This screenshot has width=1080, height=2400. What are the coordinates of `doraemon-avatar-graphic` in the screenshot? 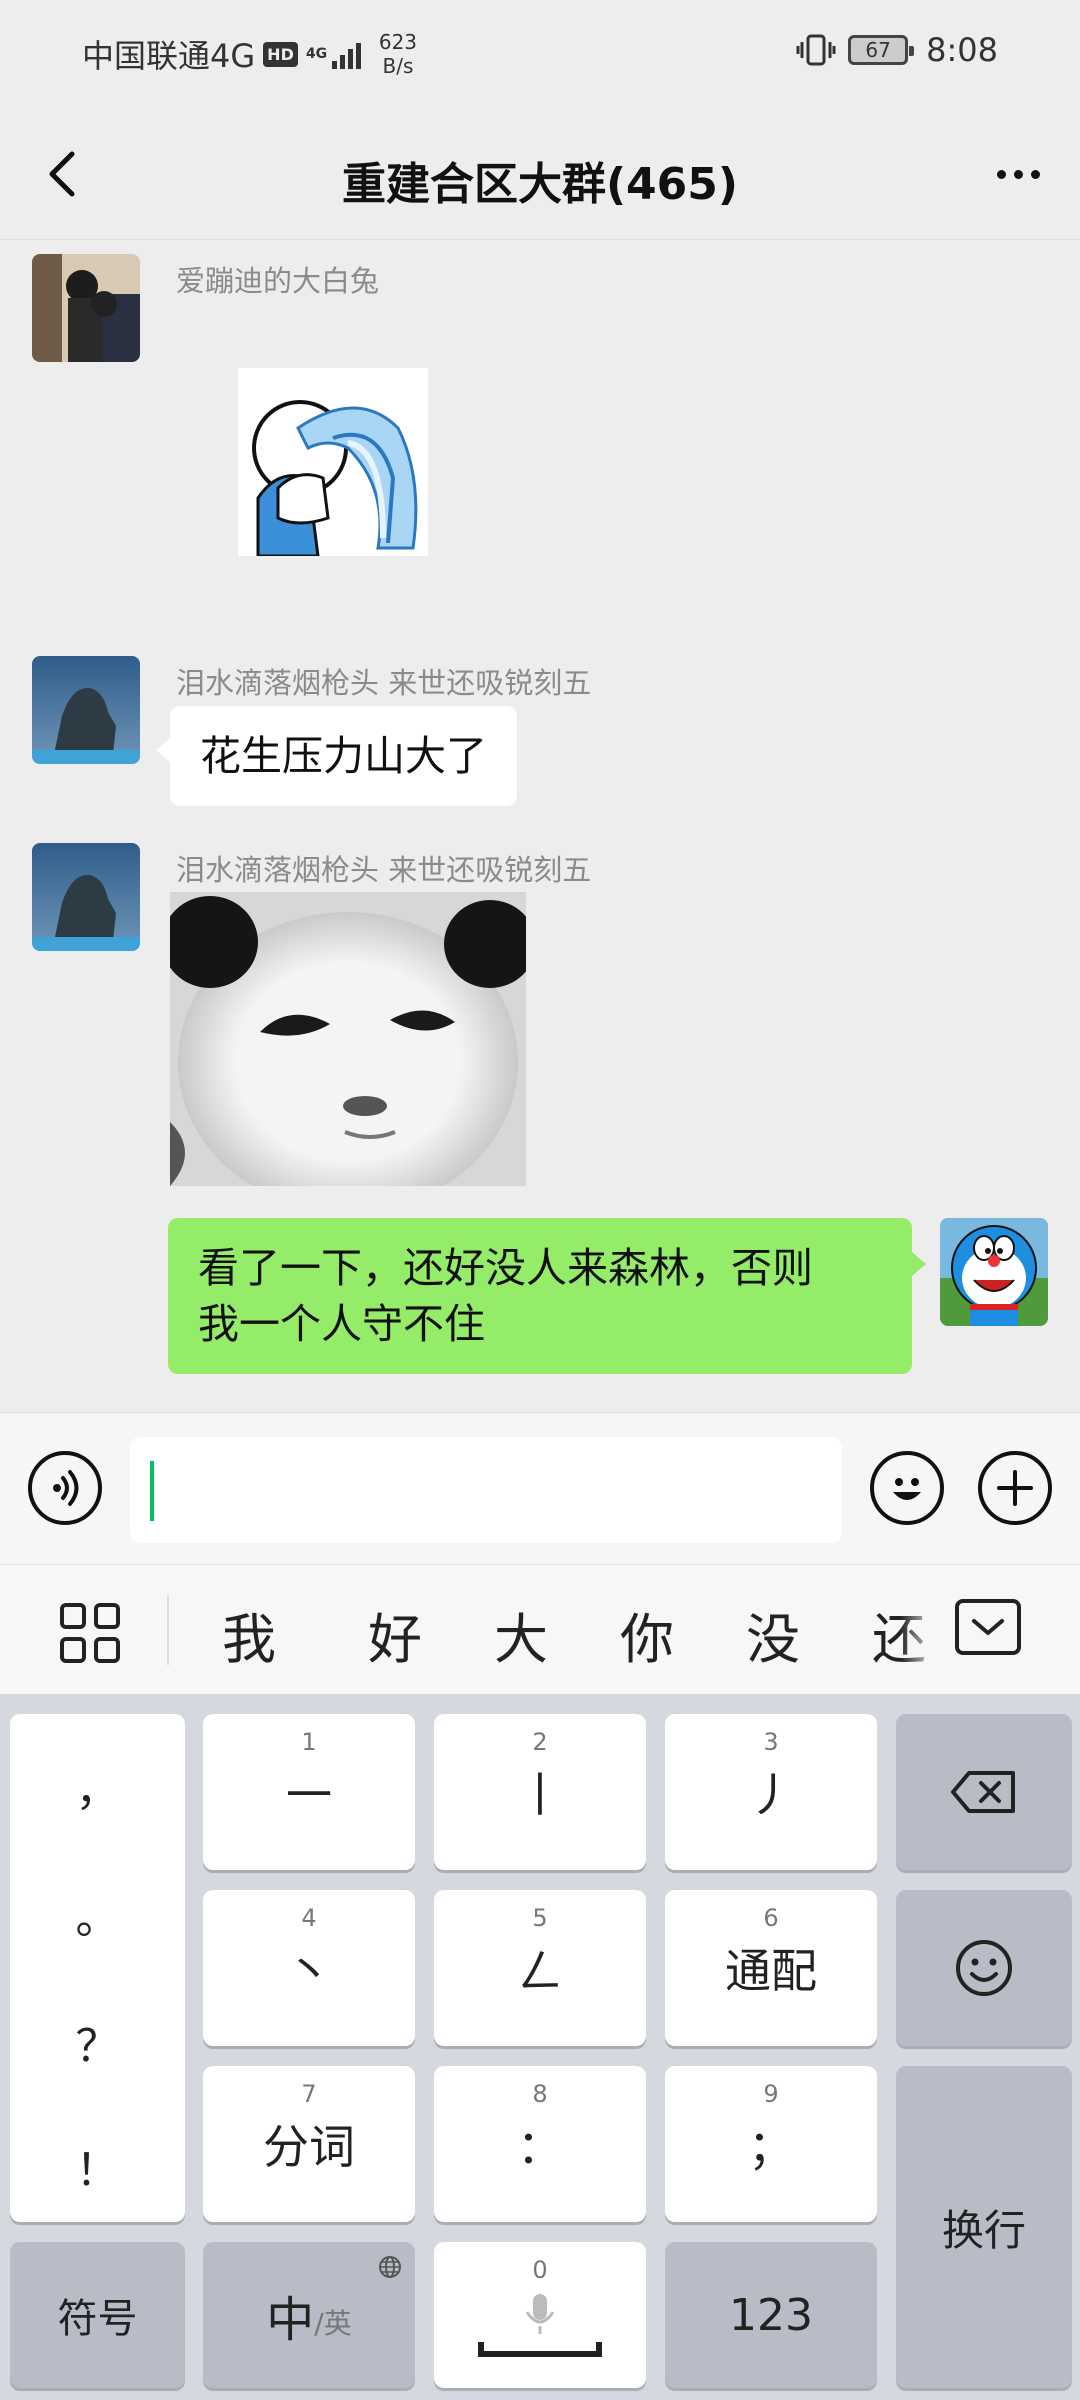 It's located at (994, 1272).